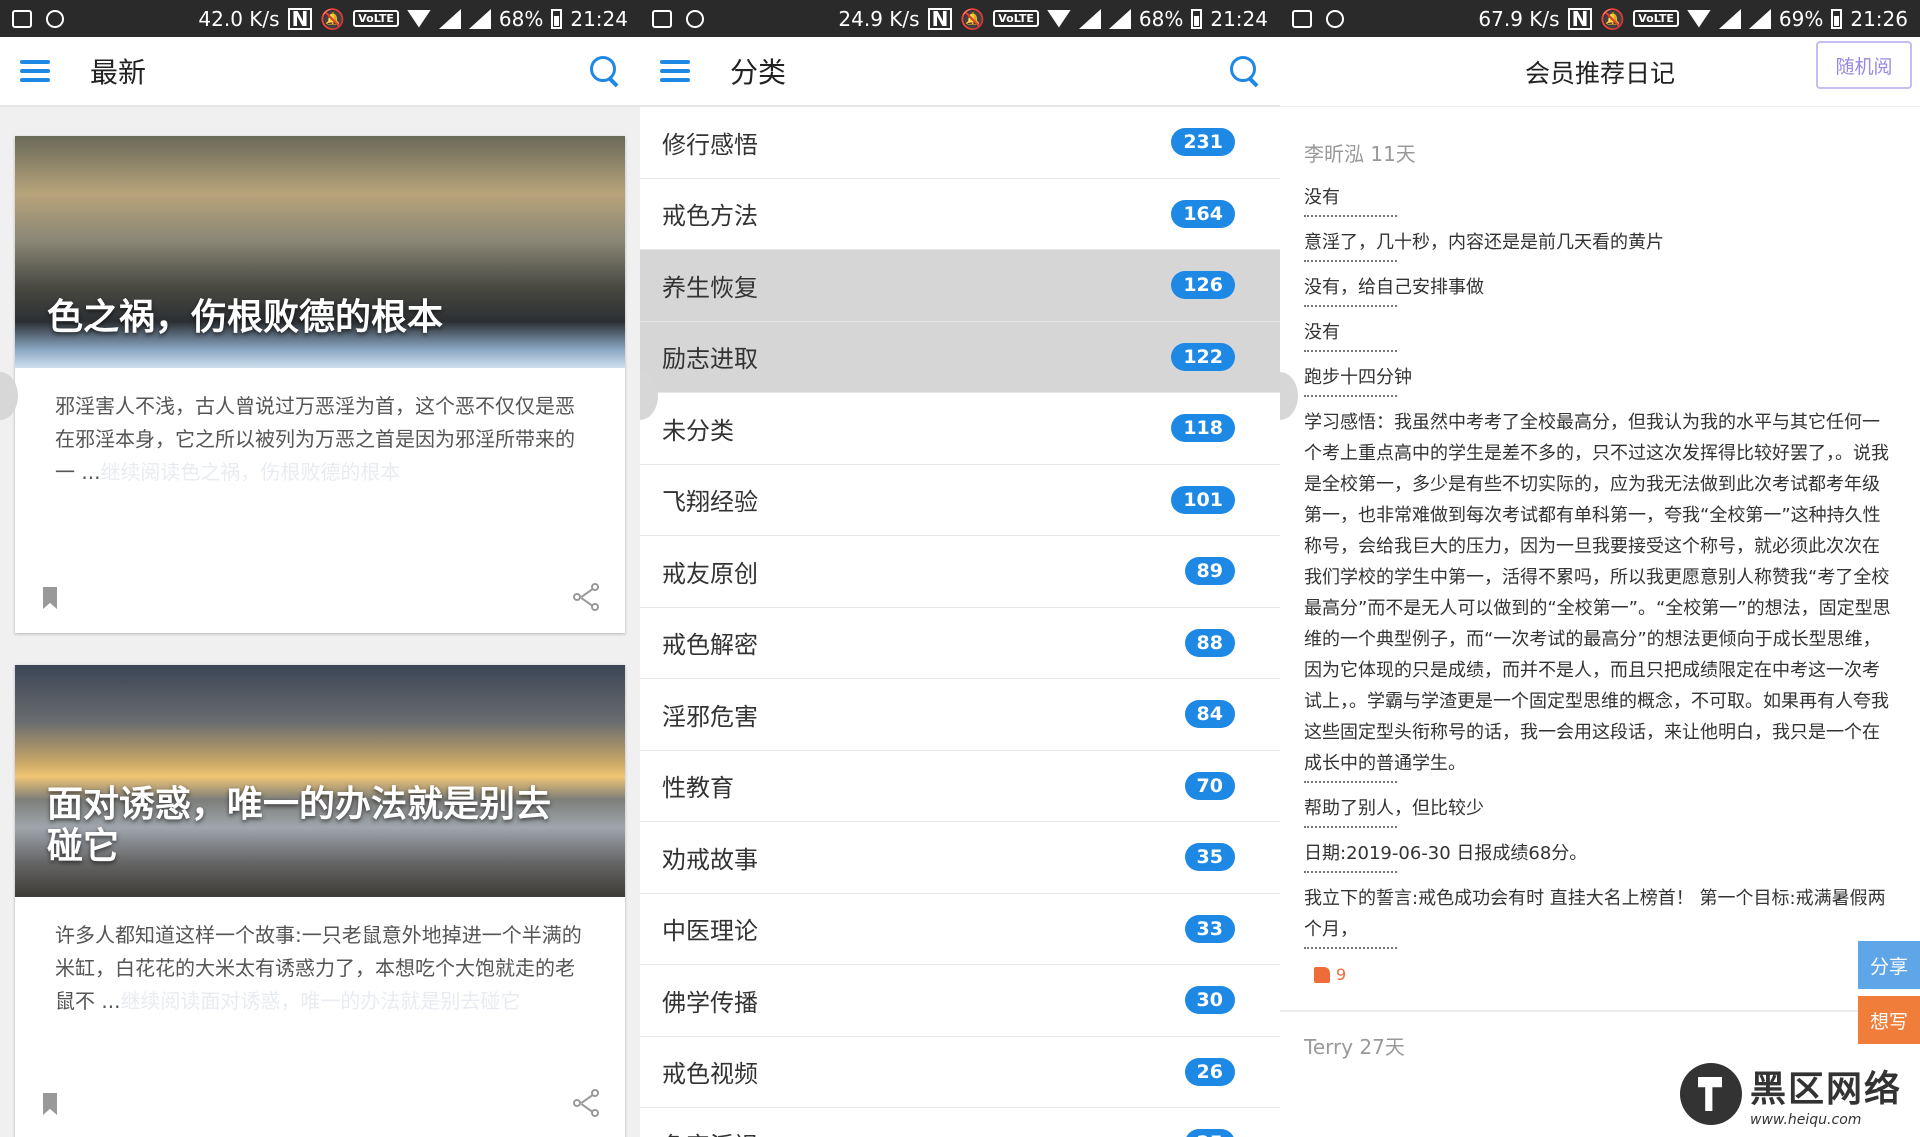  I want to click on clock: 21:26, so click(1879, 18).